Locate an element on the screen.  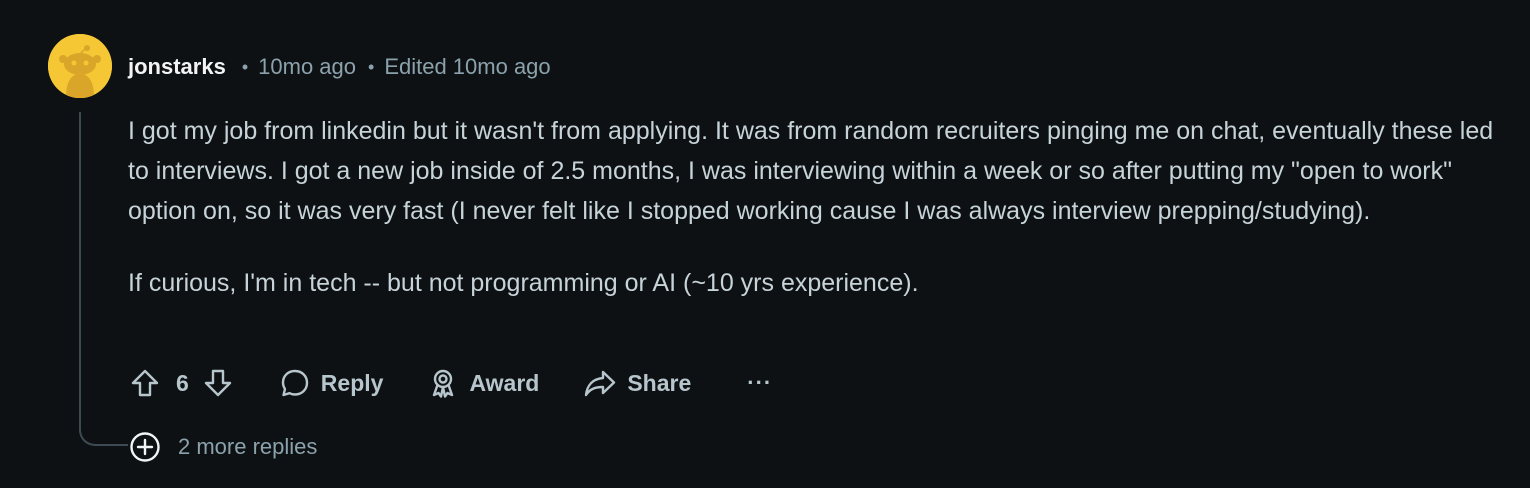
speech-bubble-icon is located at coordinates (294, 383).